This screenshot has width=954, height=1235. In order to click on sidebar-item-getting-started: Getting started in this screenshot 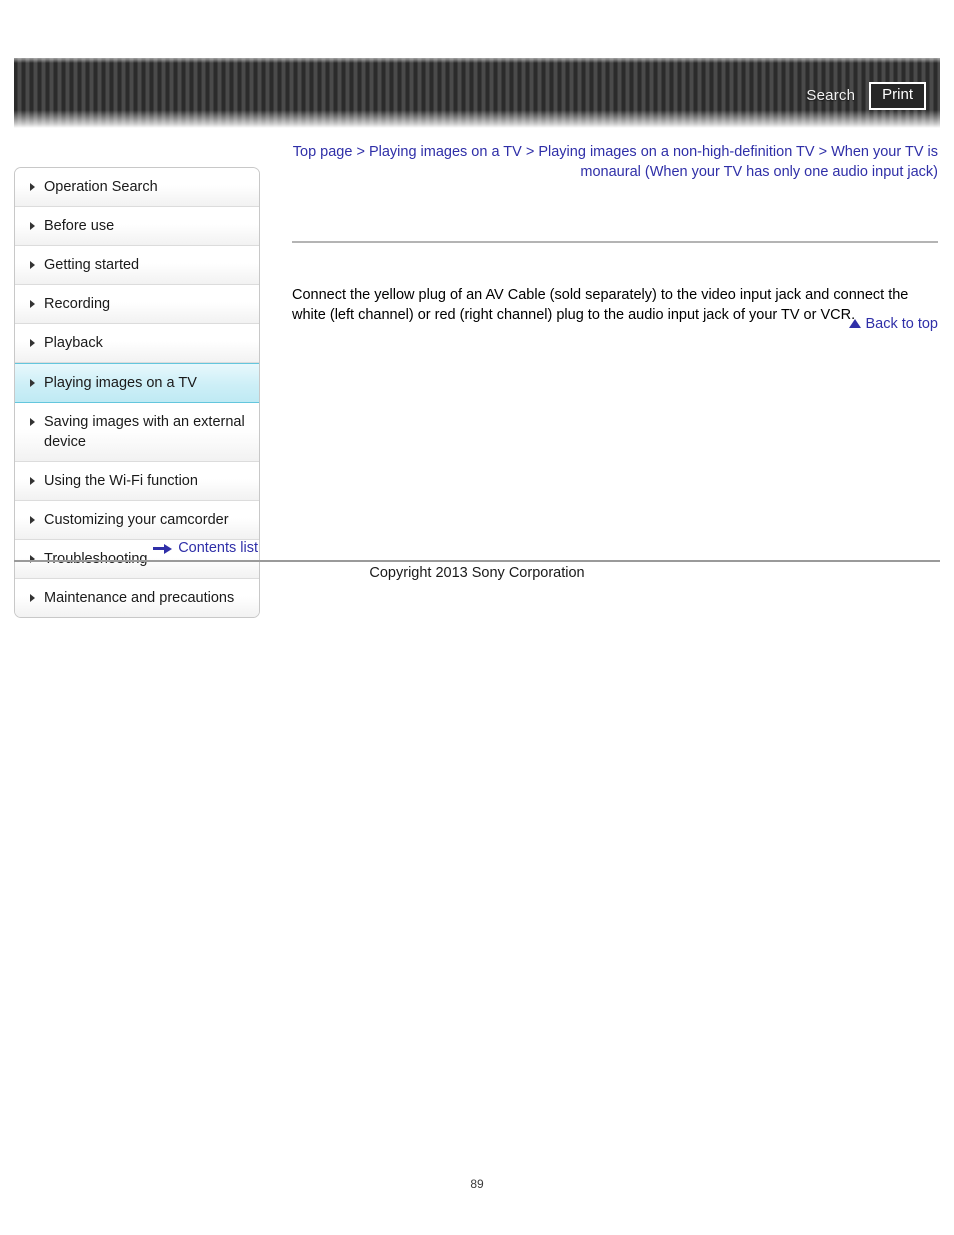, I will do `click(137, 265)`.